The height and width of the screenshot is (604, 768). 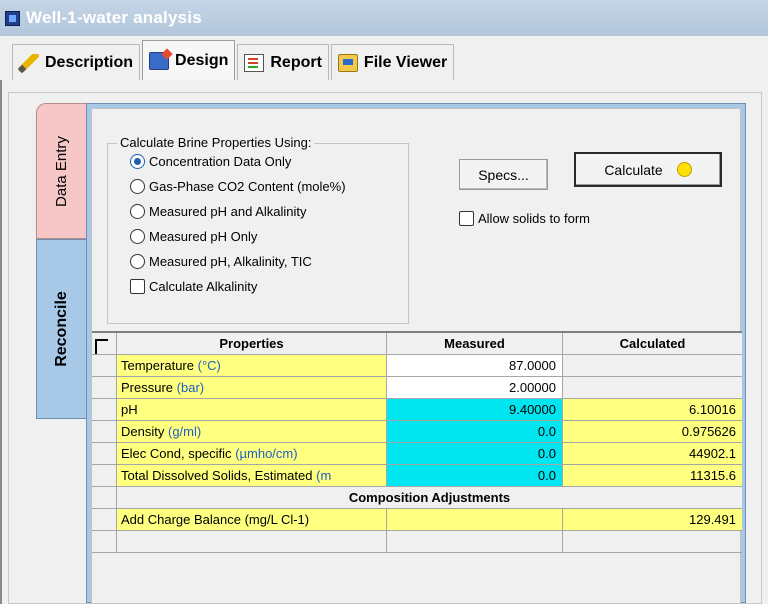 I want to click on header-calculated: Calculated, so click(x=652, y=343).